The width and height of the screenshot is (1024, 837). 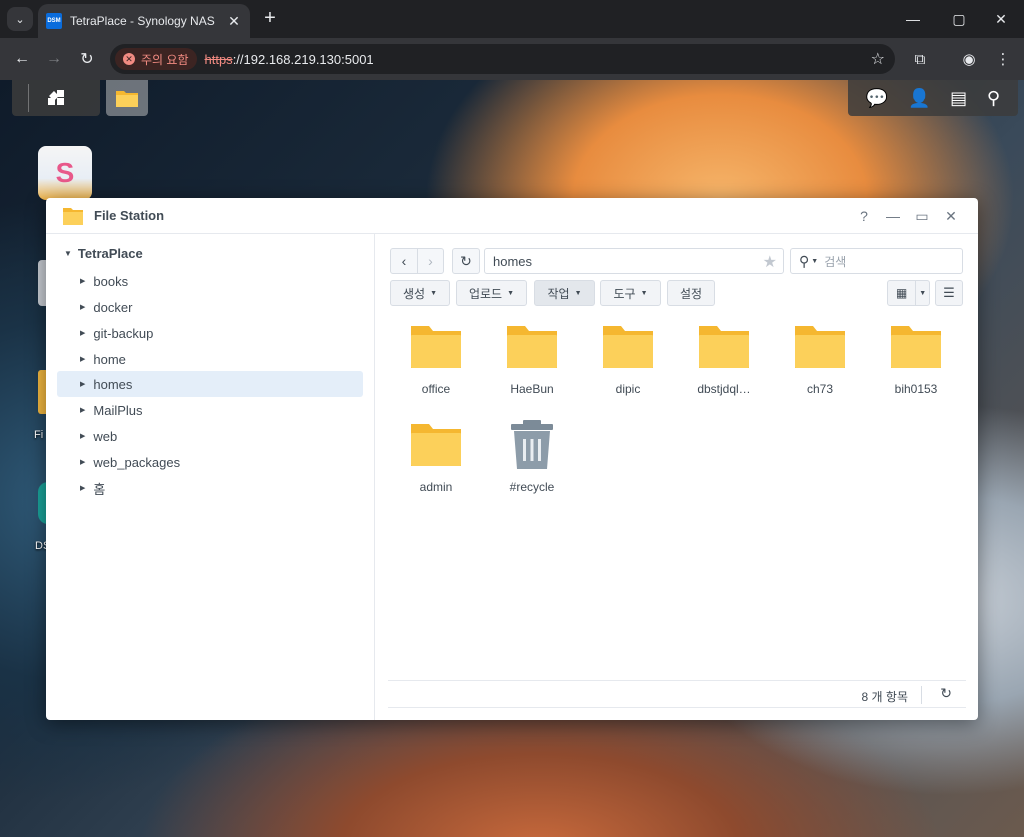 I want to click on widgets-icon: ▤, so click(x=958, y=98).